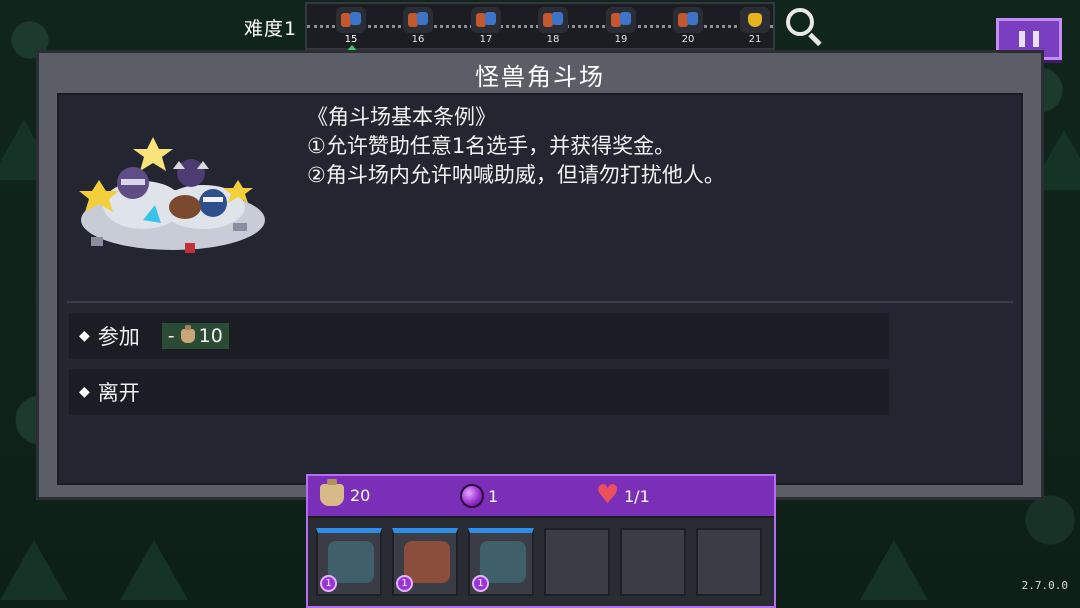  Describe the element at coordinates (493, 496) in the screenshot. I see `gem-value: 1` at that location.